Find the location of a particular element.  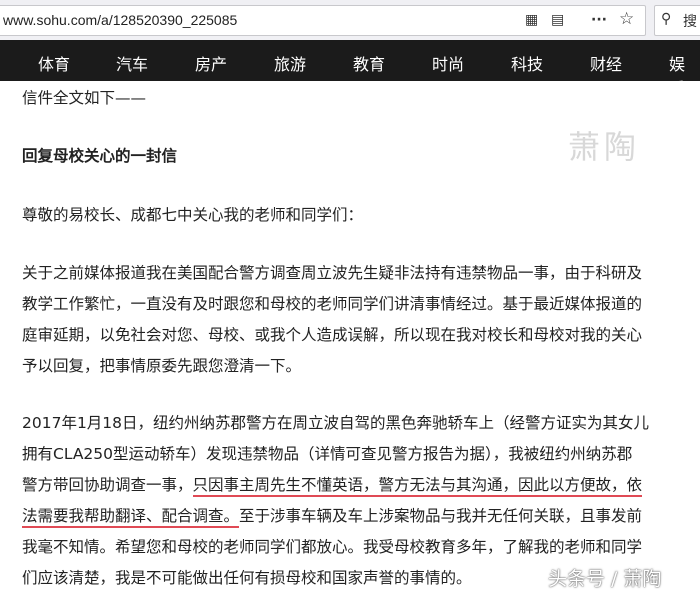

search-box: ⚲ 搜 is located at coordinates (677, 20).